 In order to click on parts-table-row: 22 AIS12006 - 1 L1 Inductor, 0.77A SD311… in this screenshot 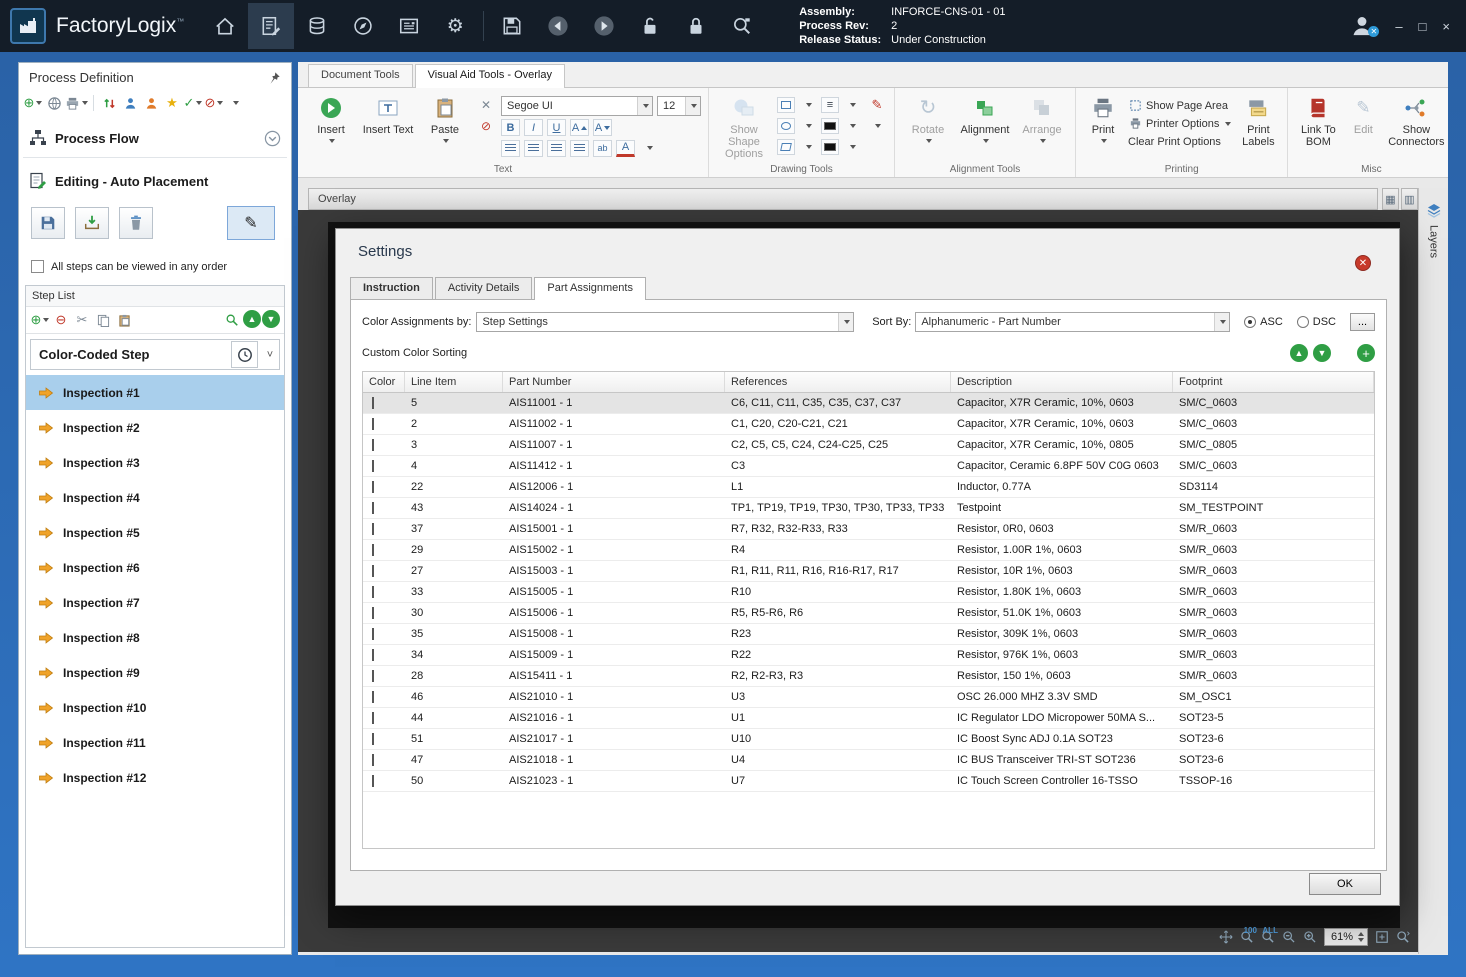, I will do `click(868, 487)`.